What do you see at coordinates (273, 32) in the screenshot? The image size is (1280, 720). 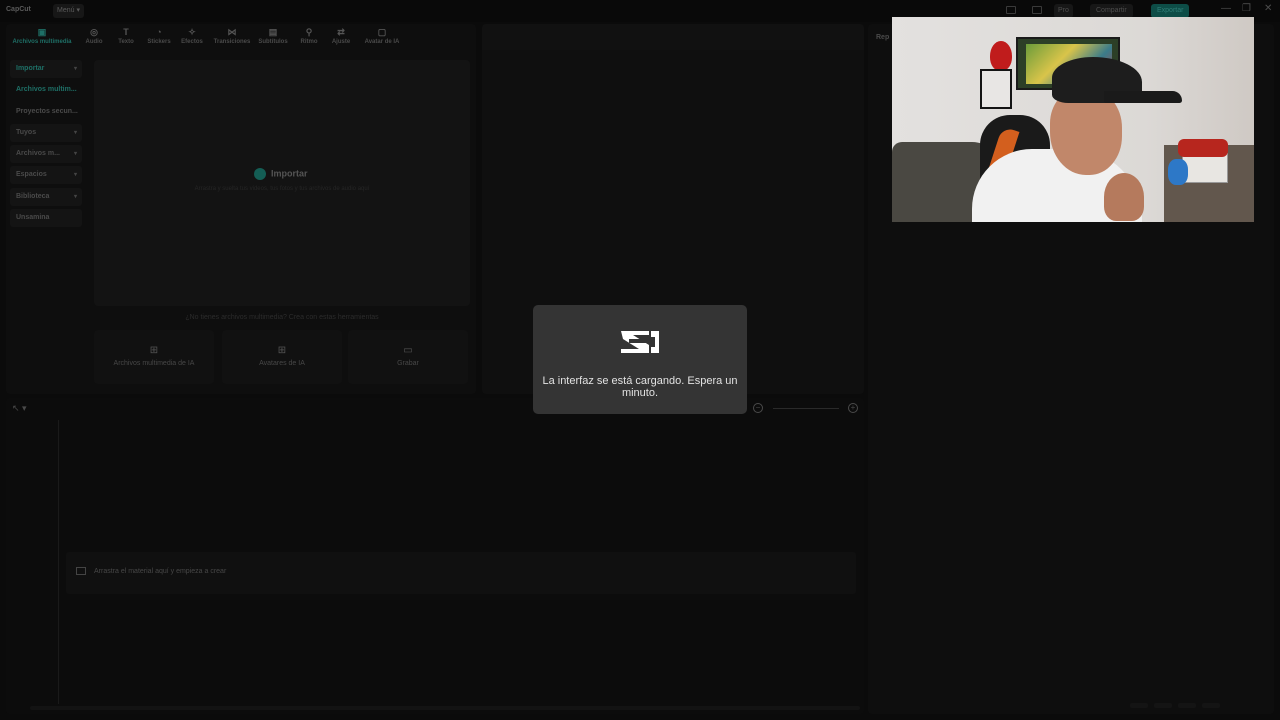 I see `subtitles-icon: ▤` at bounding box center [273, 32].